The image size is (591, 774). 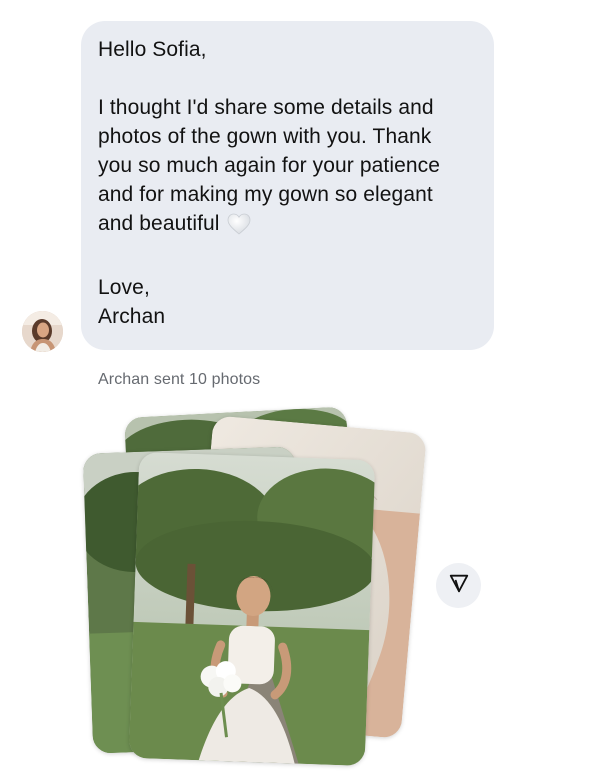 I want to click on message-signature: Archan, so click(x=132, y=316).